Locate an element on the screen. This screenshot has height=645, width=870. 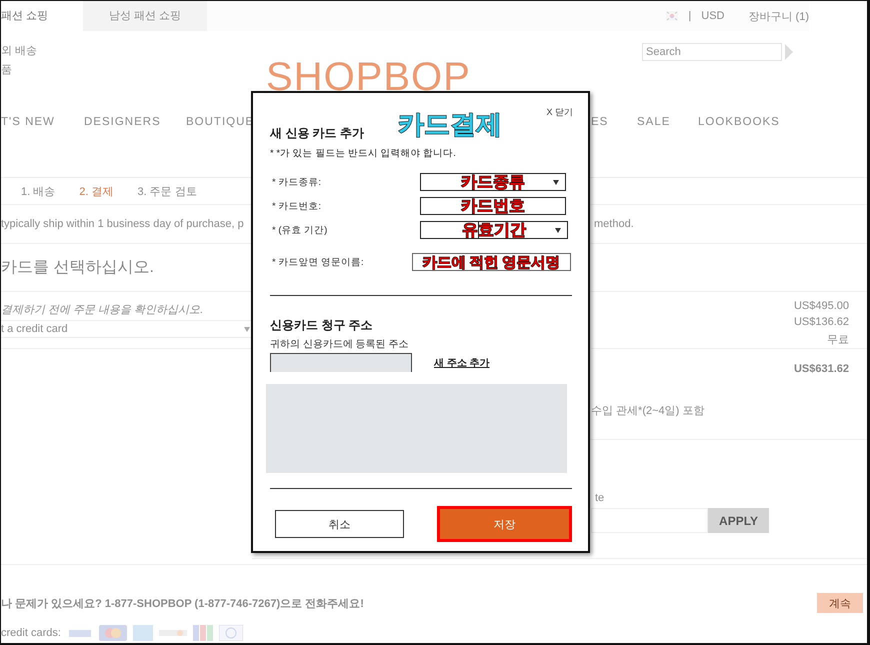
add-address-link: 새 주소 추가 is located at coordinates (462, 363).